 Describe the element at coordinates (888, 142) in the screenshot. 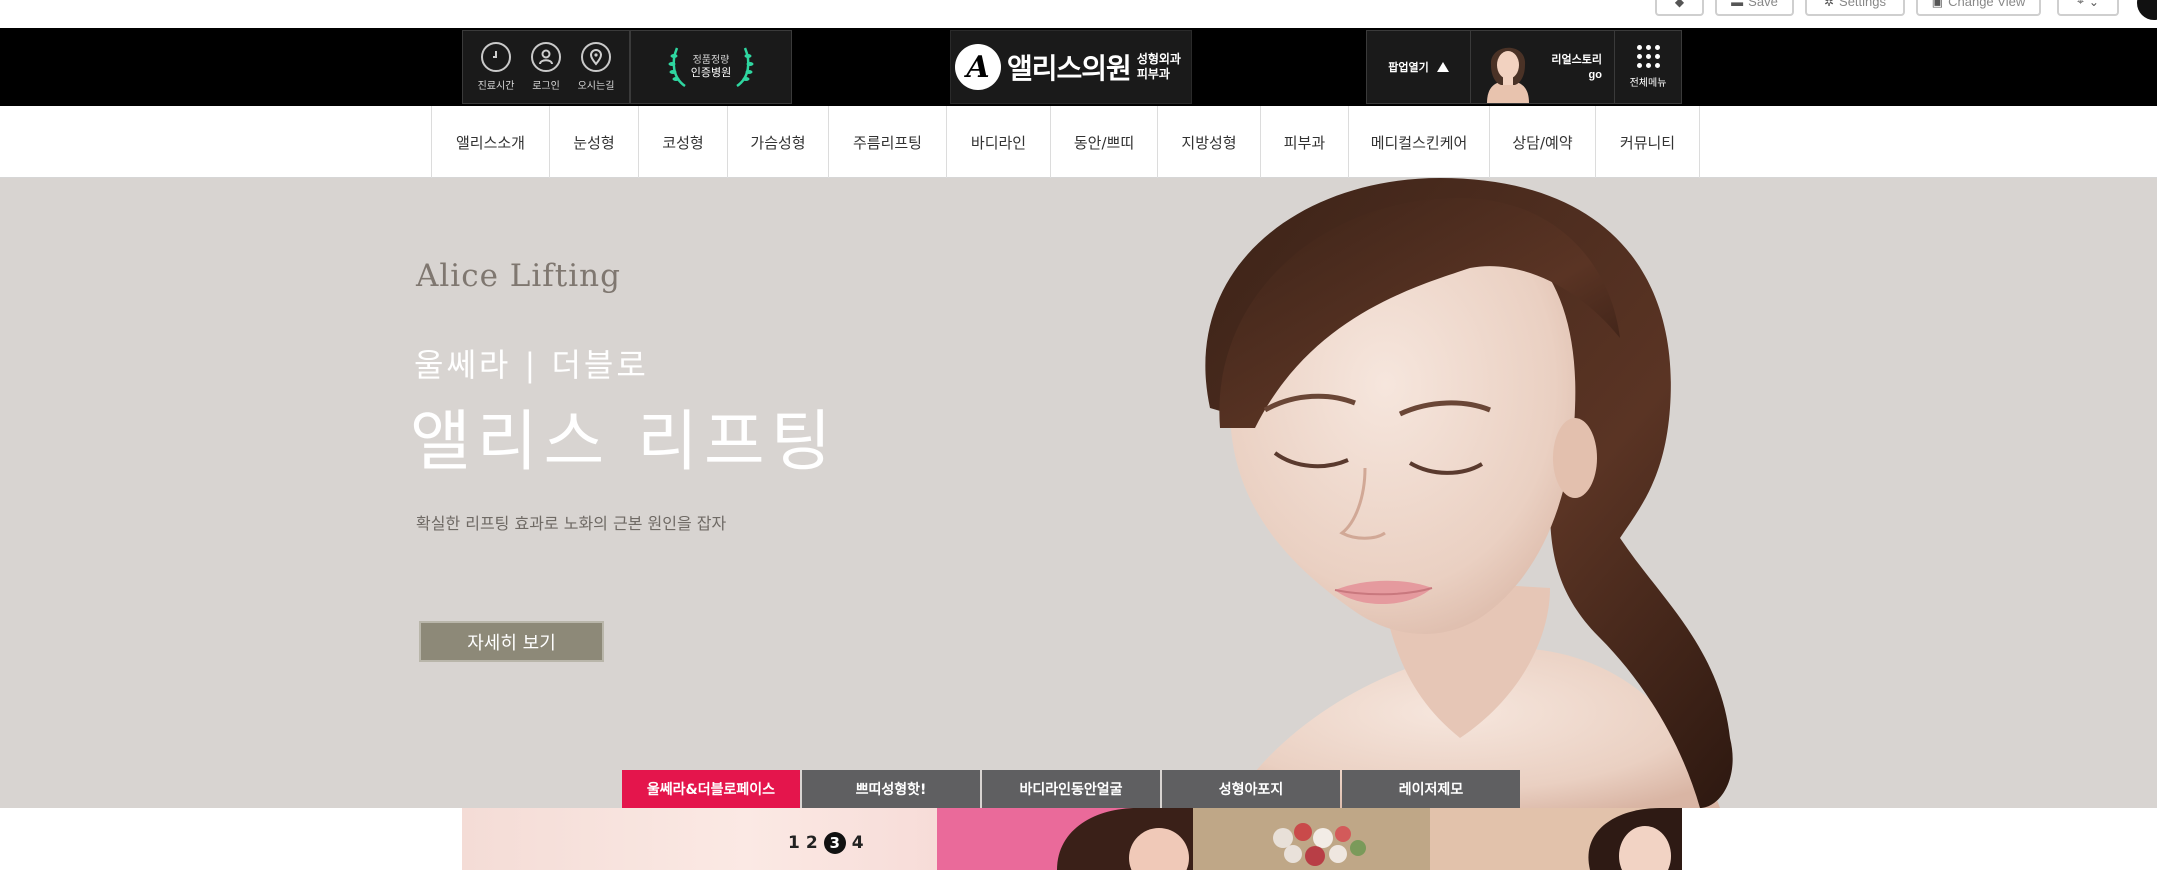

I see `nav-item-lifting: 주름리프팅` at that location.